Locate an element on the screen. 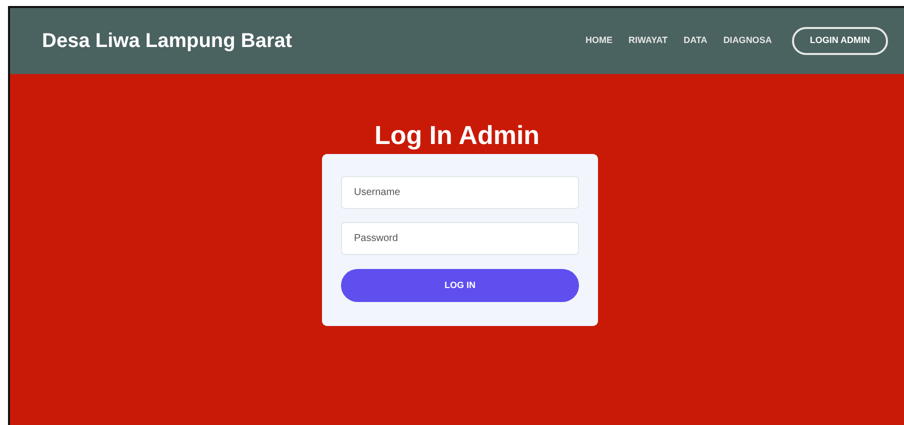 This screenshot has width=904, height=425. password-field: Password is located at coordinates (460, 238).